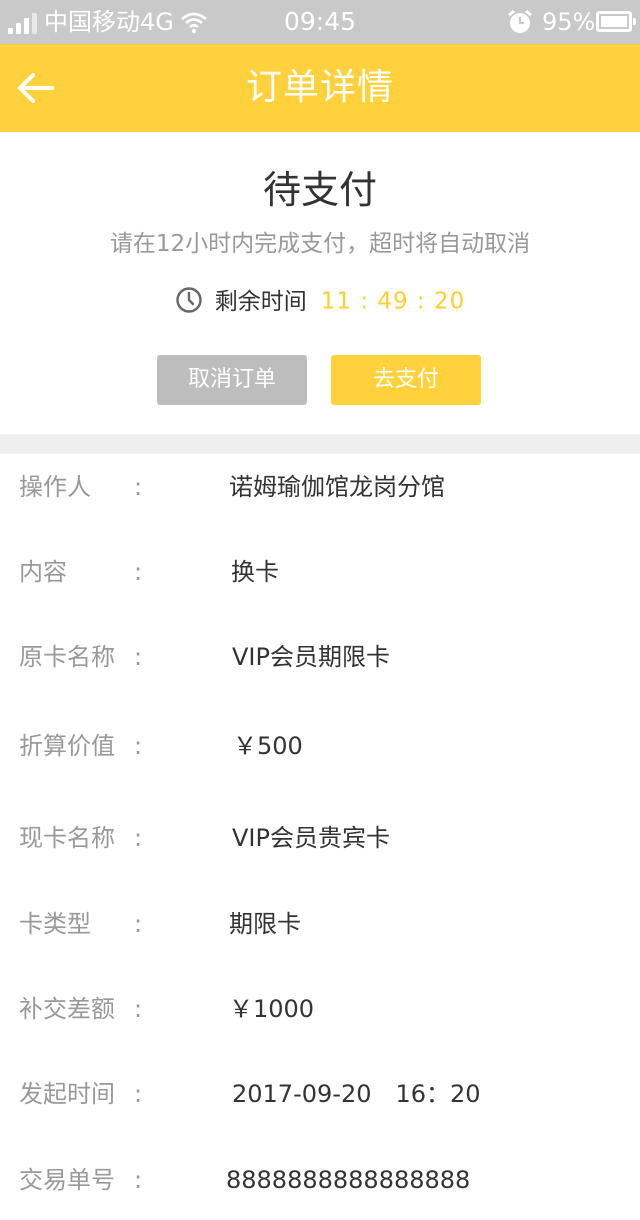 The height and width of the screenshot is (1220, 640). I want to click on page-title: 订单详情, so click(319, 87).